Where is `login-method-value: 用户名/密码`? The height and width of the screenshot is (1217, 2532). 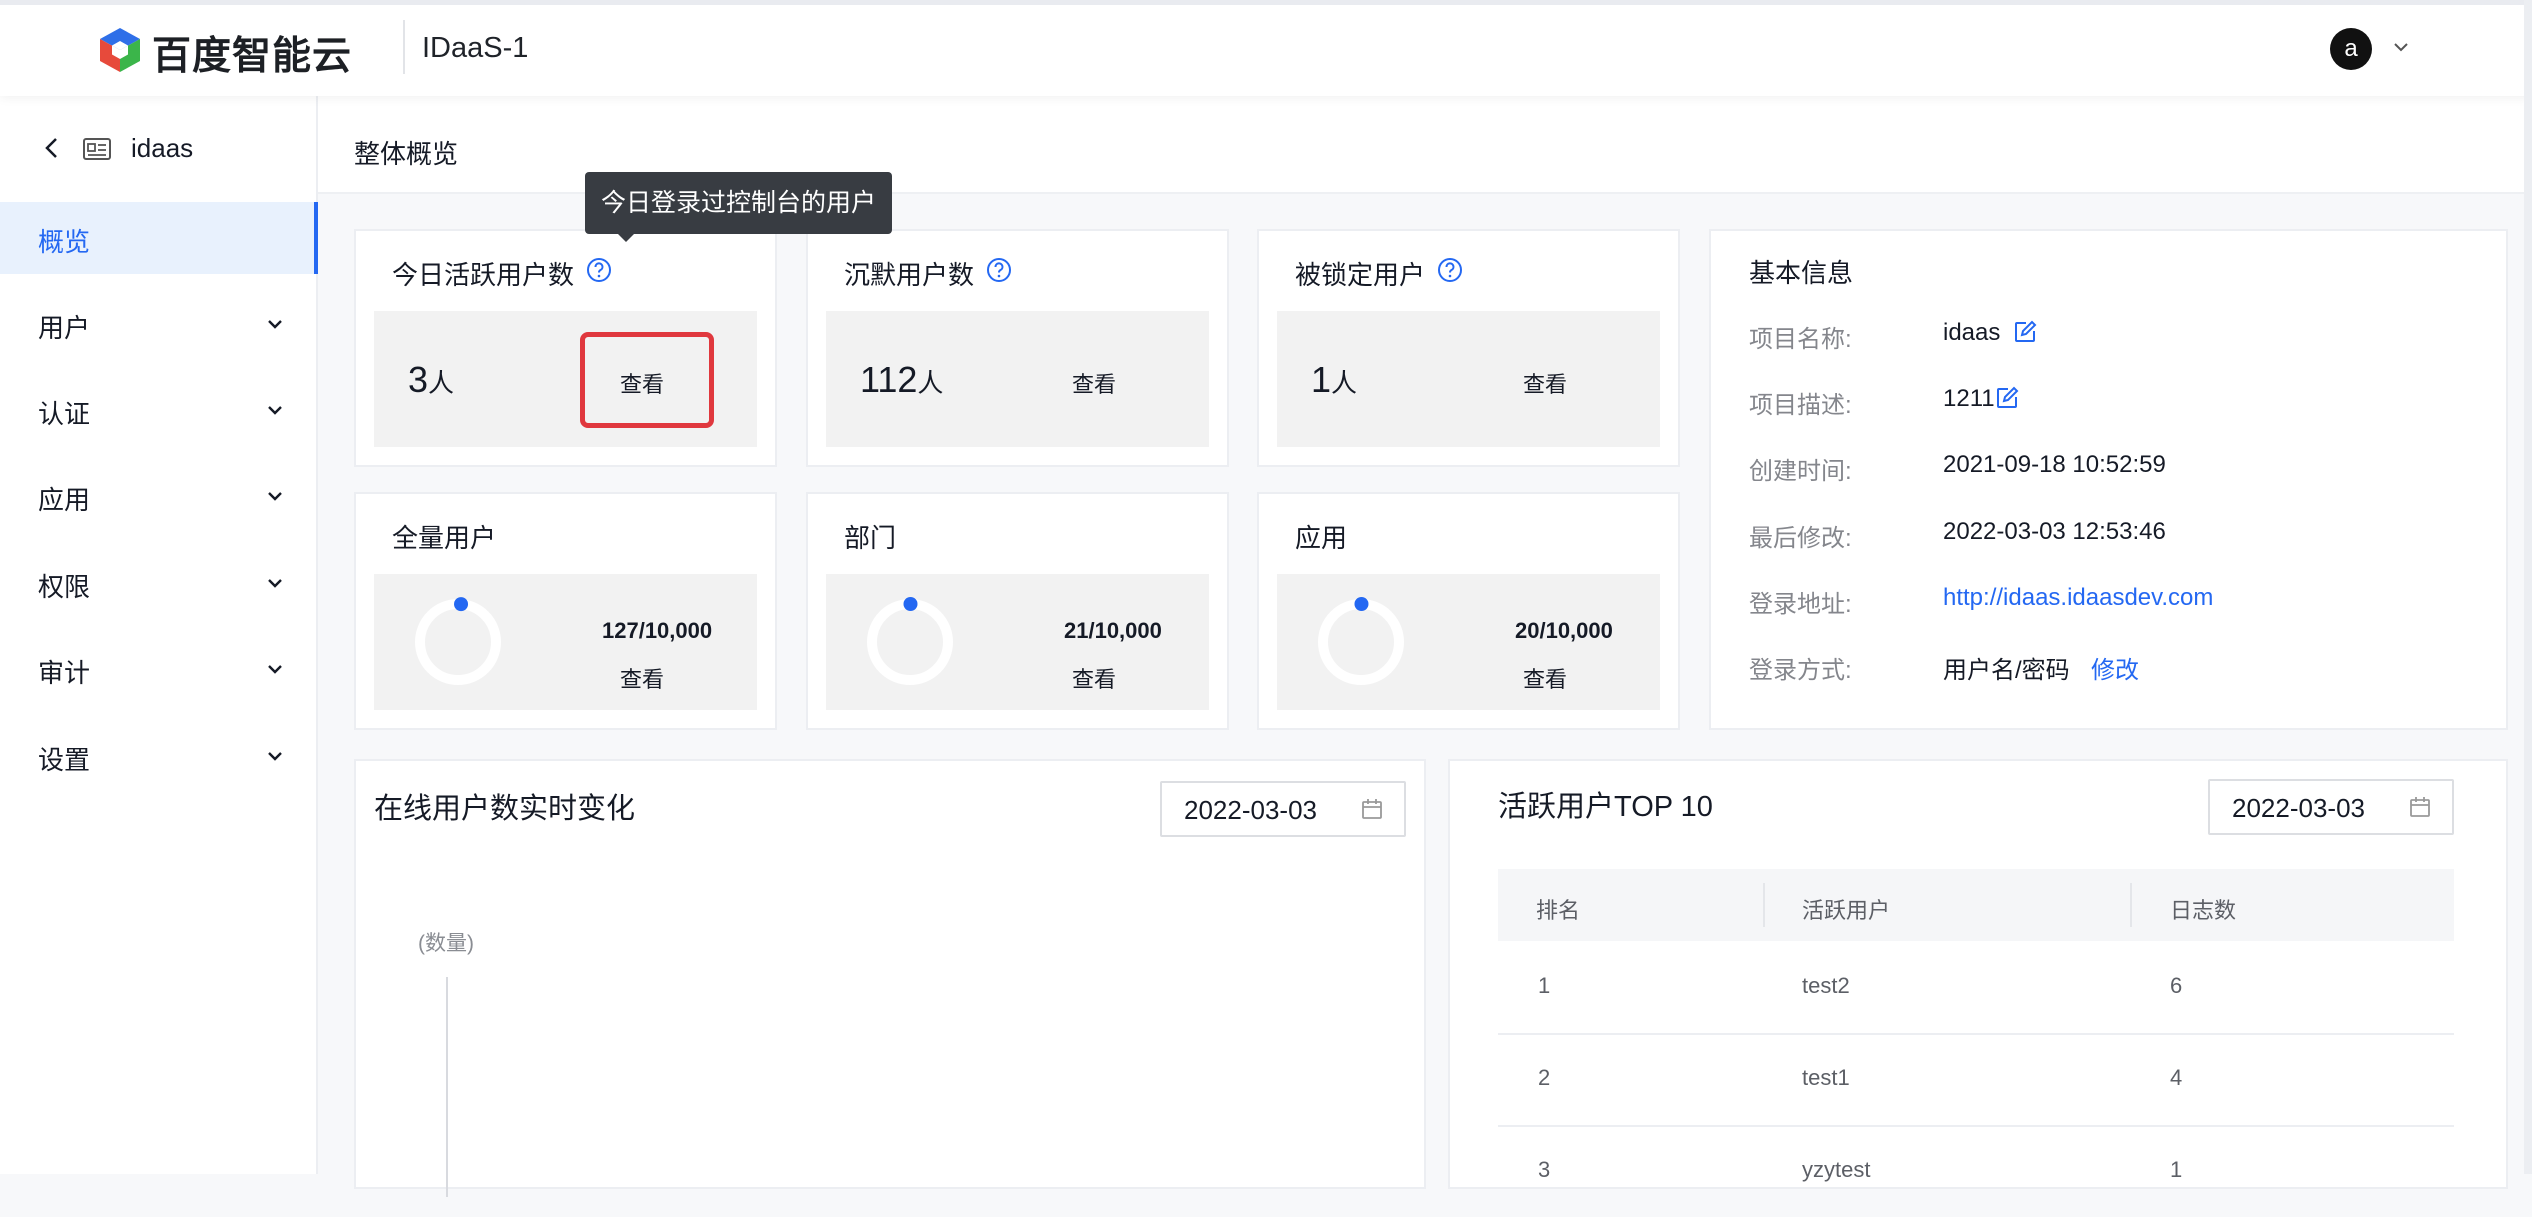 login-method-value: 用户名/密码 is located at coordinates (2006, 670).